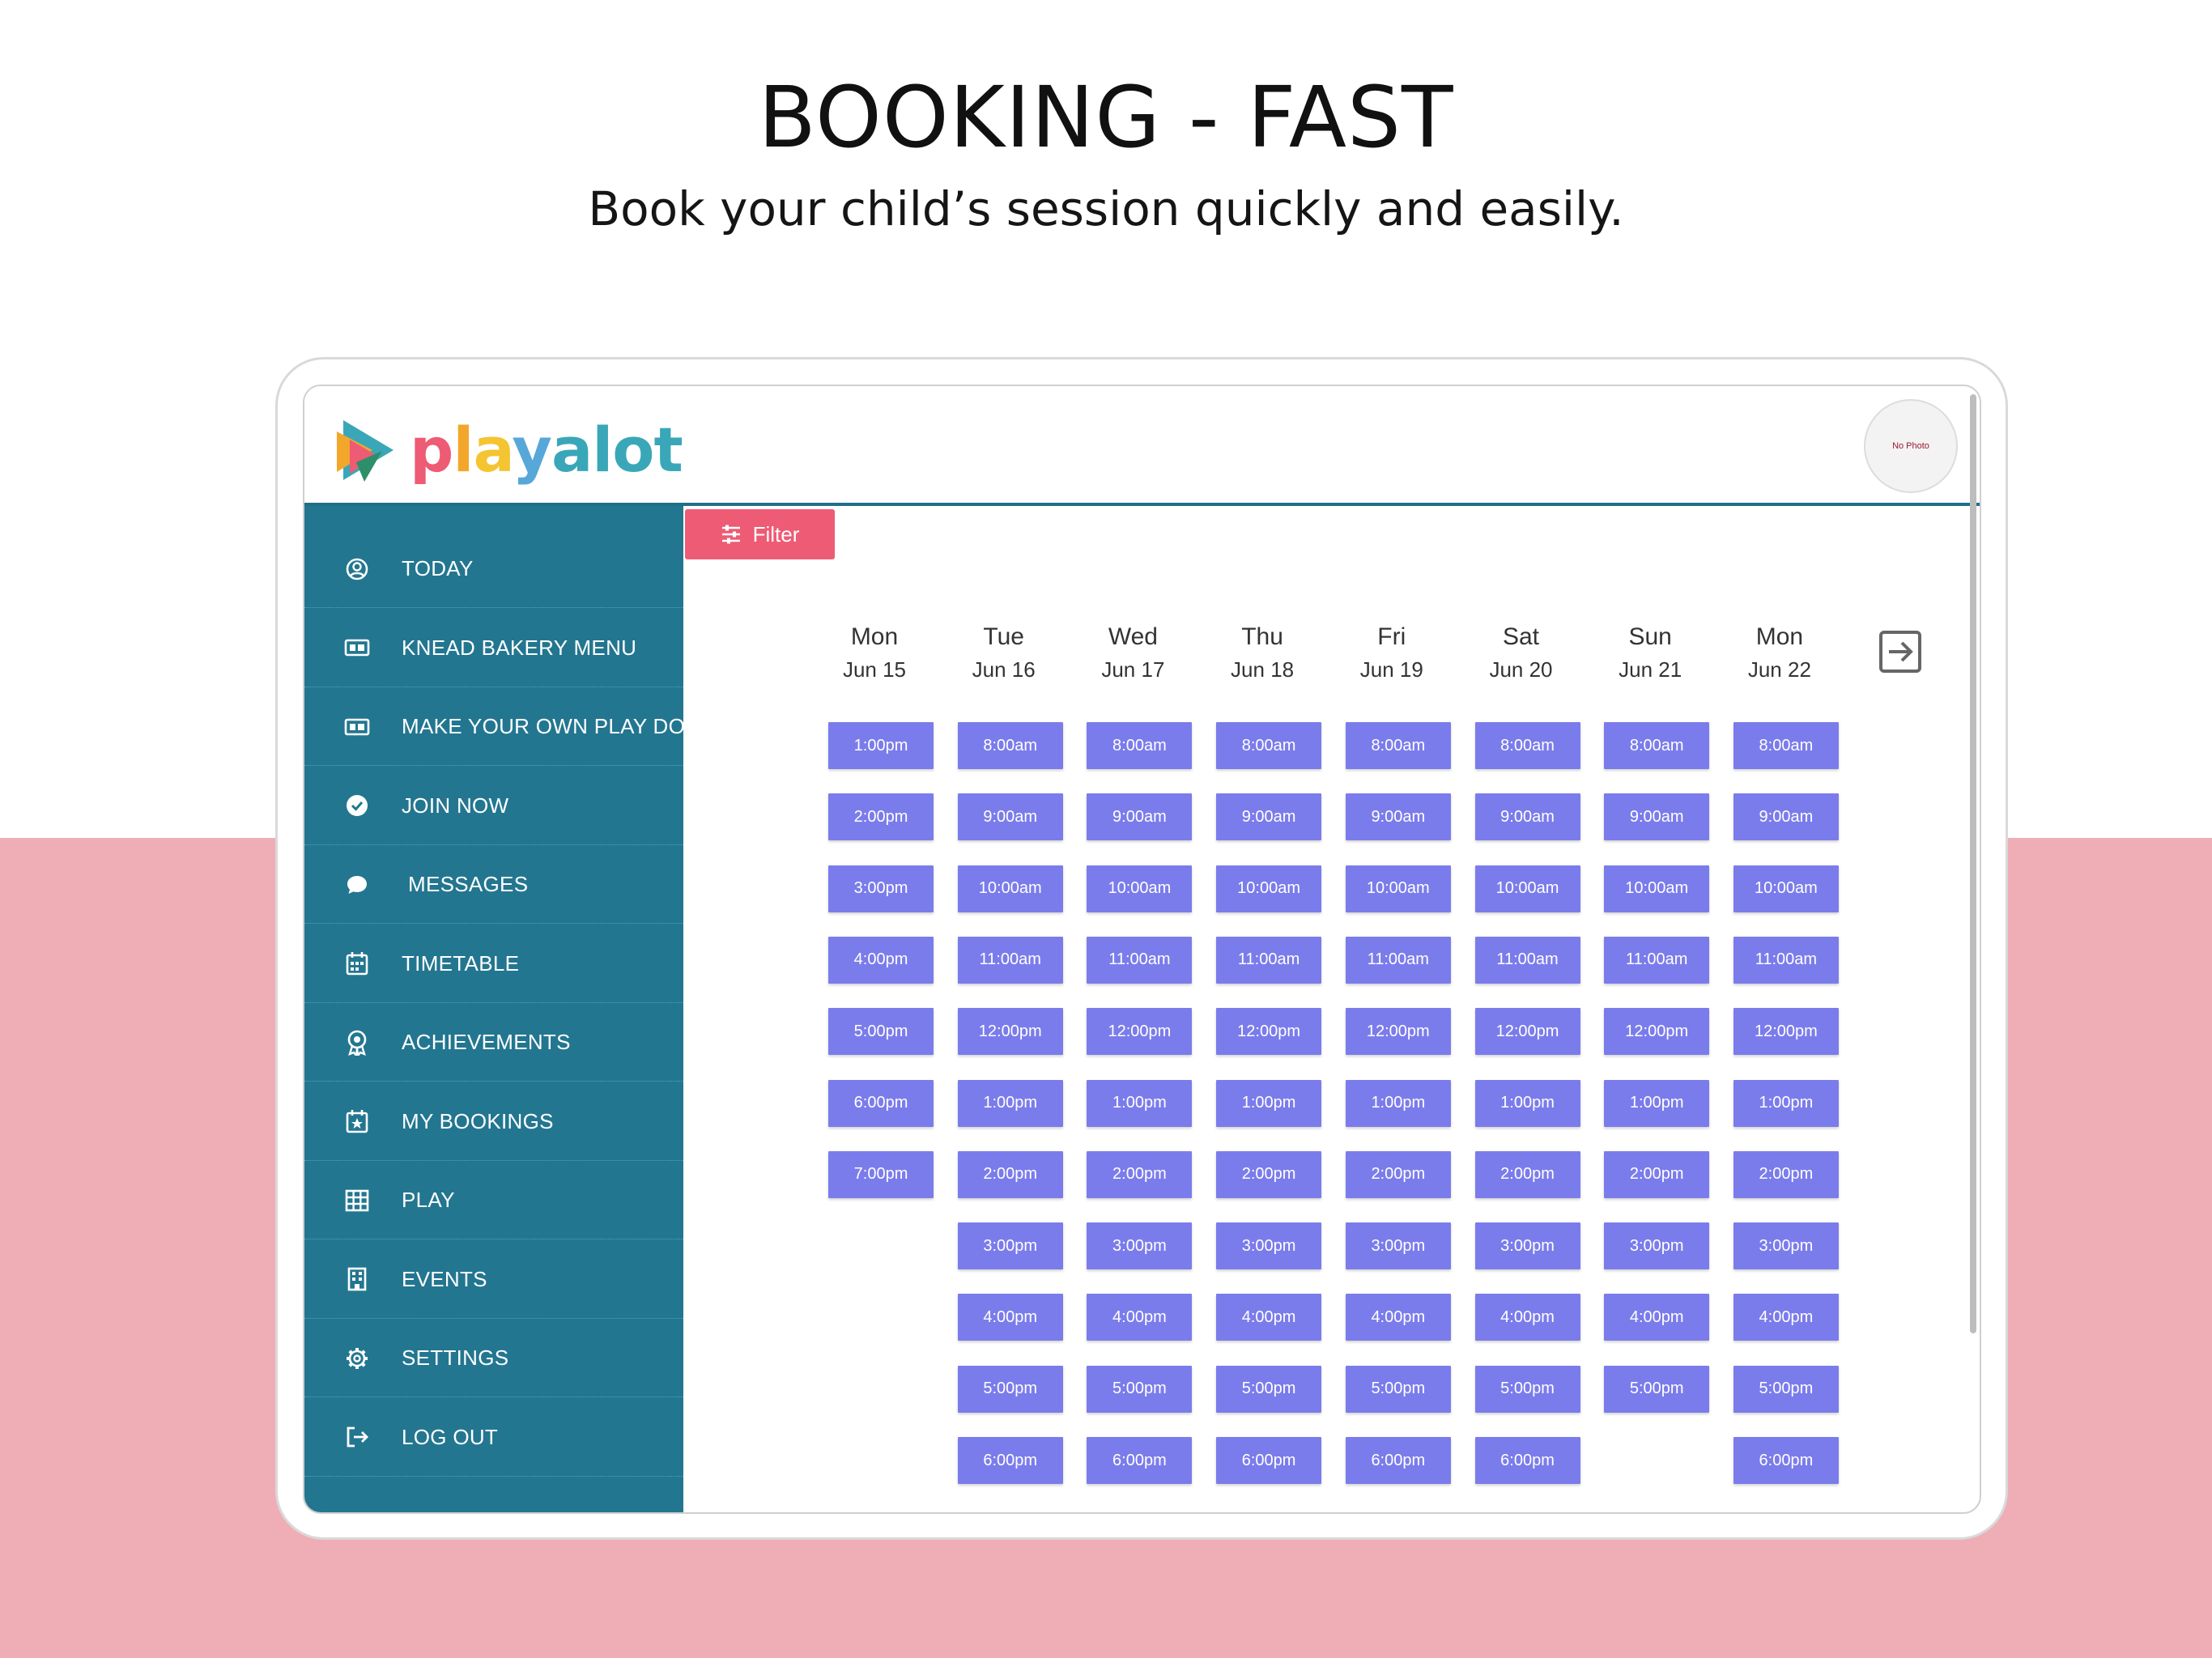  Describe the element at coordinates (508, 450) in the screenshot. I see `playalot-logo: playalot` at that location.